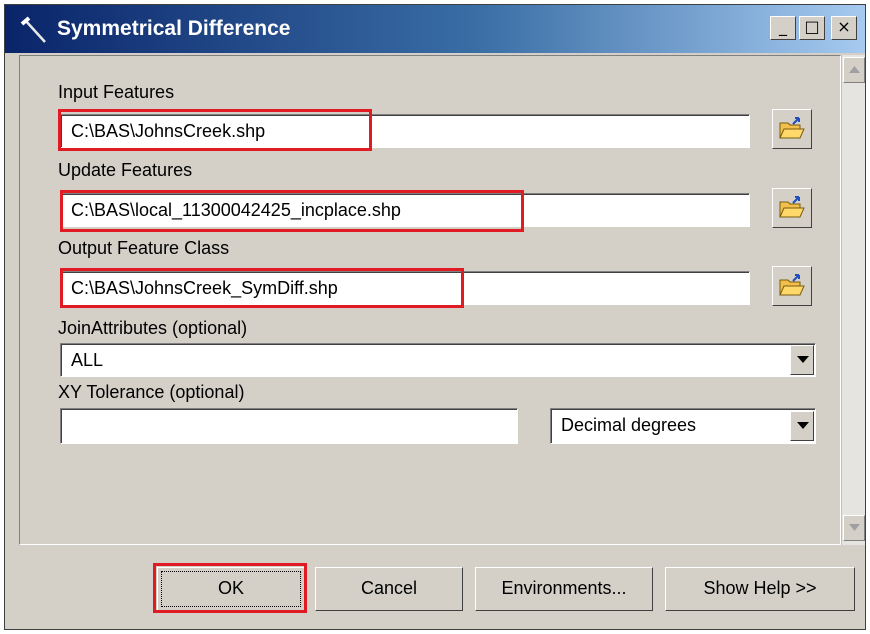 This screenshot has height=634, width=870. I want to click on join-attributes-dropdown-button, so click(802, 360).